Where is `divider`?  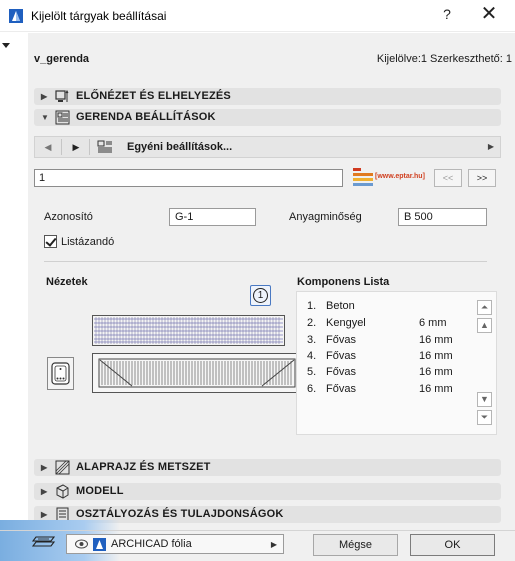 divider is located at coordinates (265, 261).